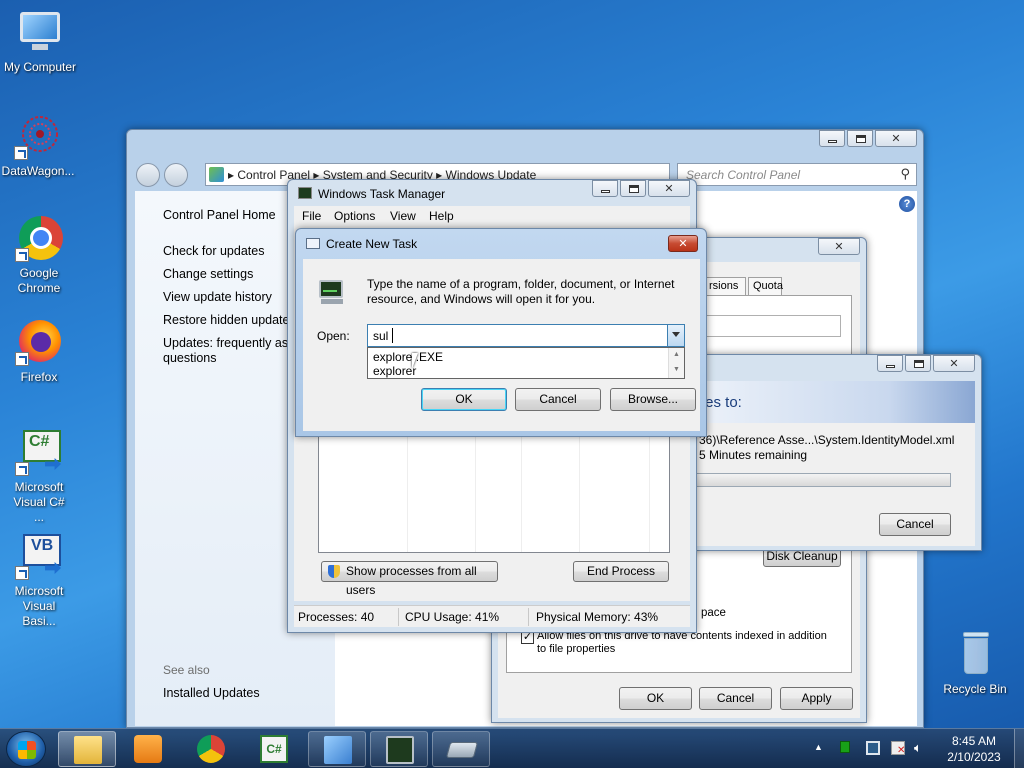 This screenshot has height=768, width=1024. I want to click on taskbar-task-manager, so click(399, 749).